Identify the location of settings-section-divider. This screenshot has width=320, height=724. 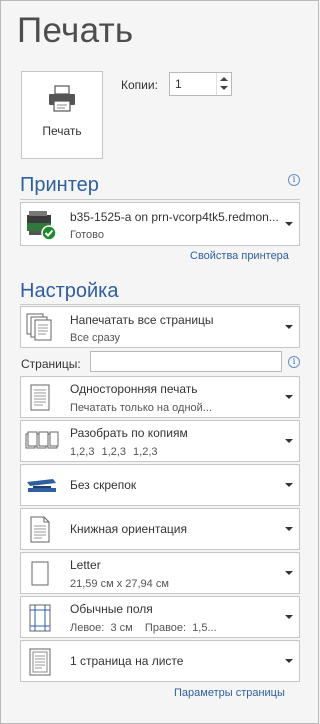
(160, 304).